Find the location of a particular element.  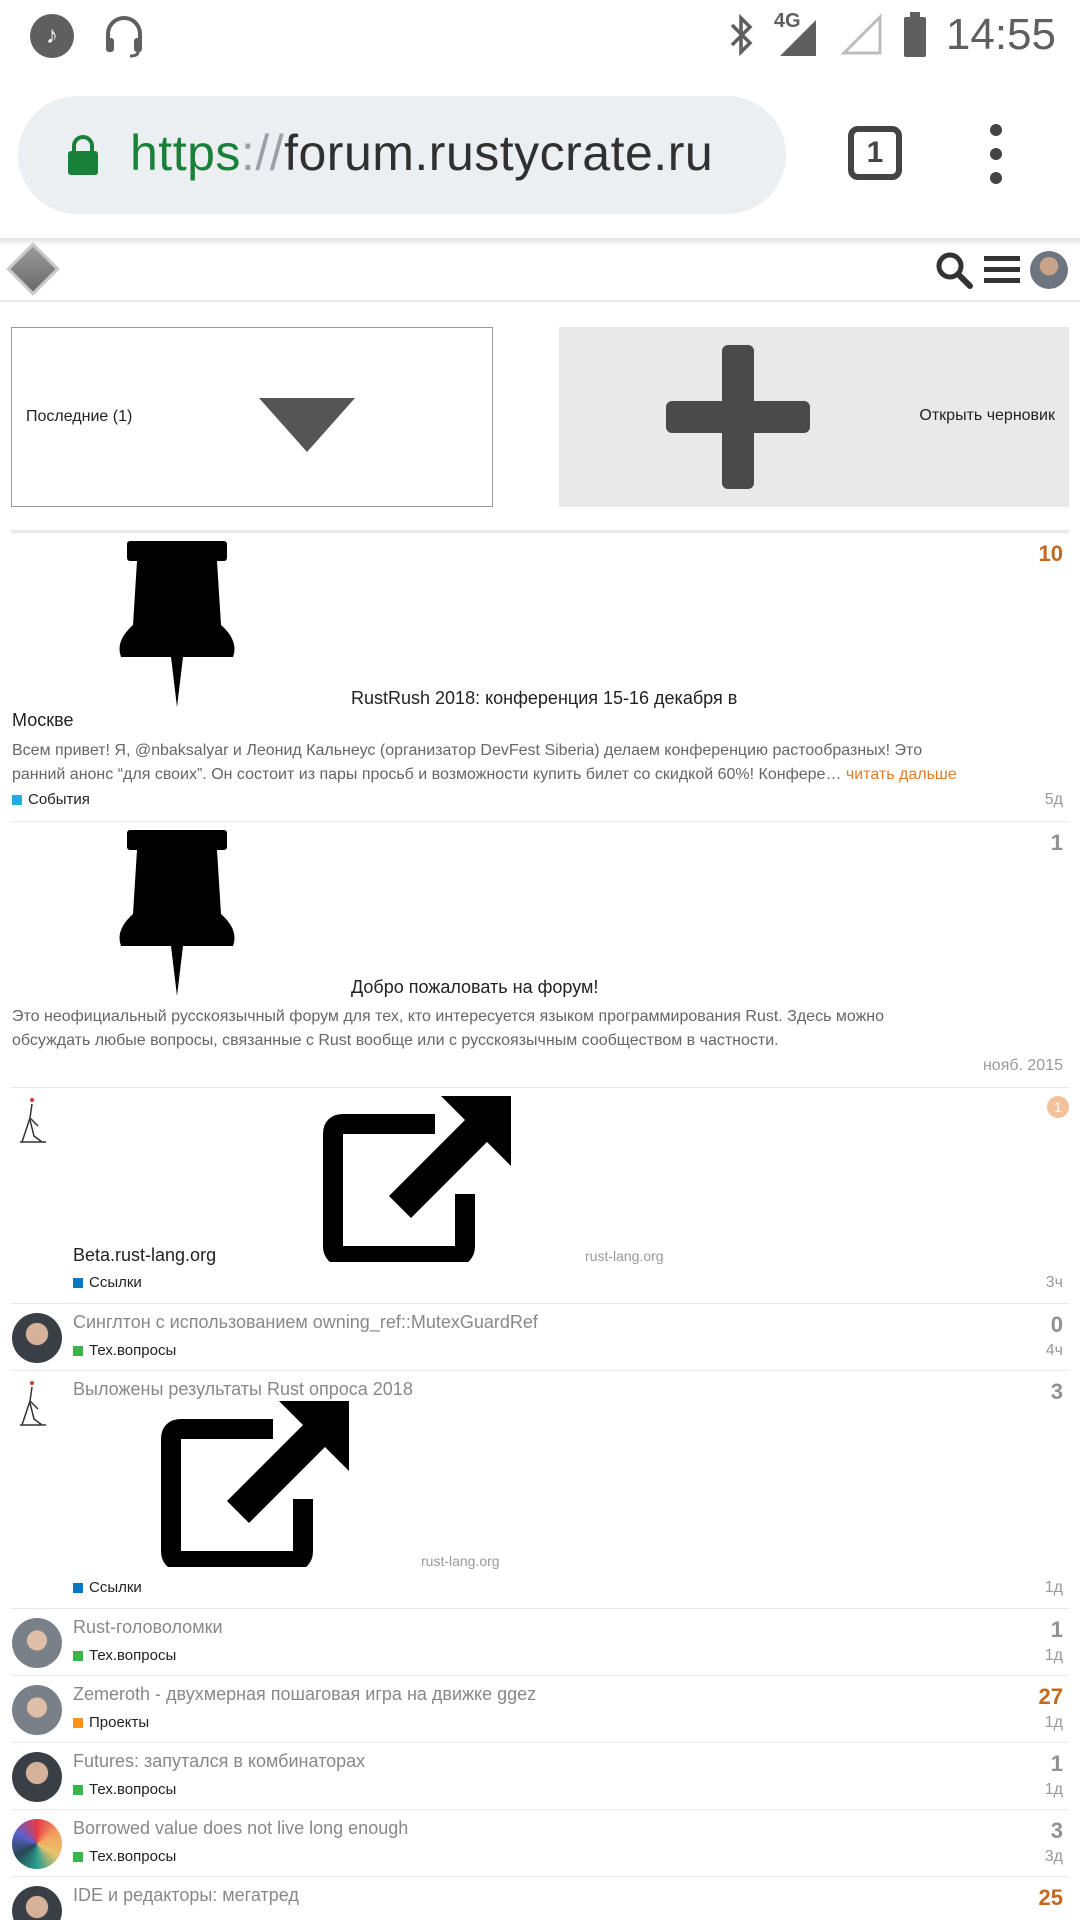

topic-row: IDE и редакторы: мегатред 25 is located at coordinates (540, 1898).